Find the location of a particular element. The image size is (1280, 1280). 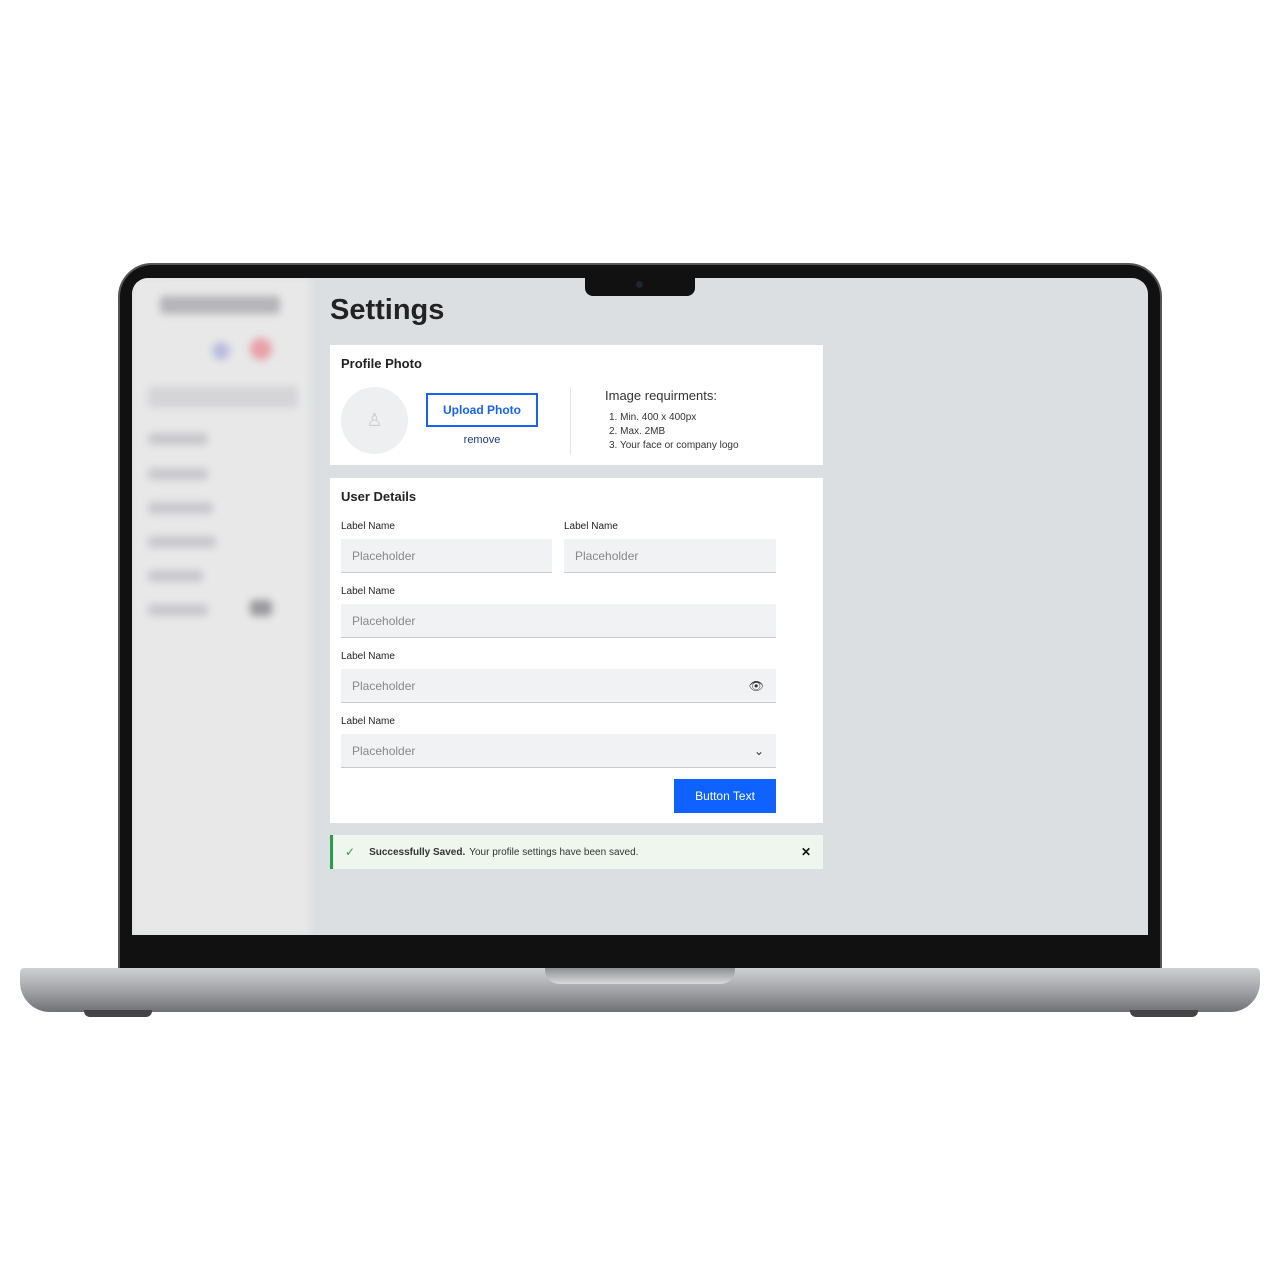

requirements-title: Image requirments: is located at coordinates (661, 395).